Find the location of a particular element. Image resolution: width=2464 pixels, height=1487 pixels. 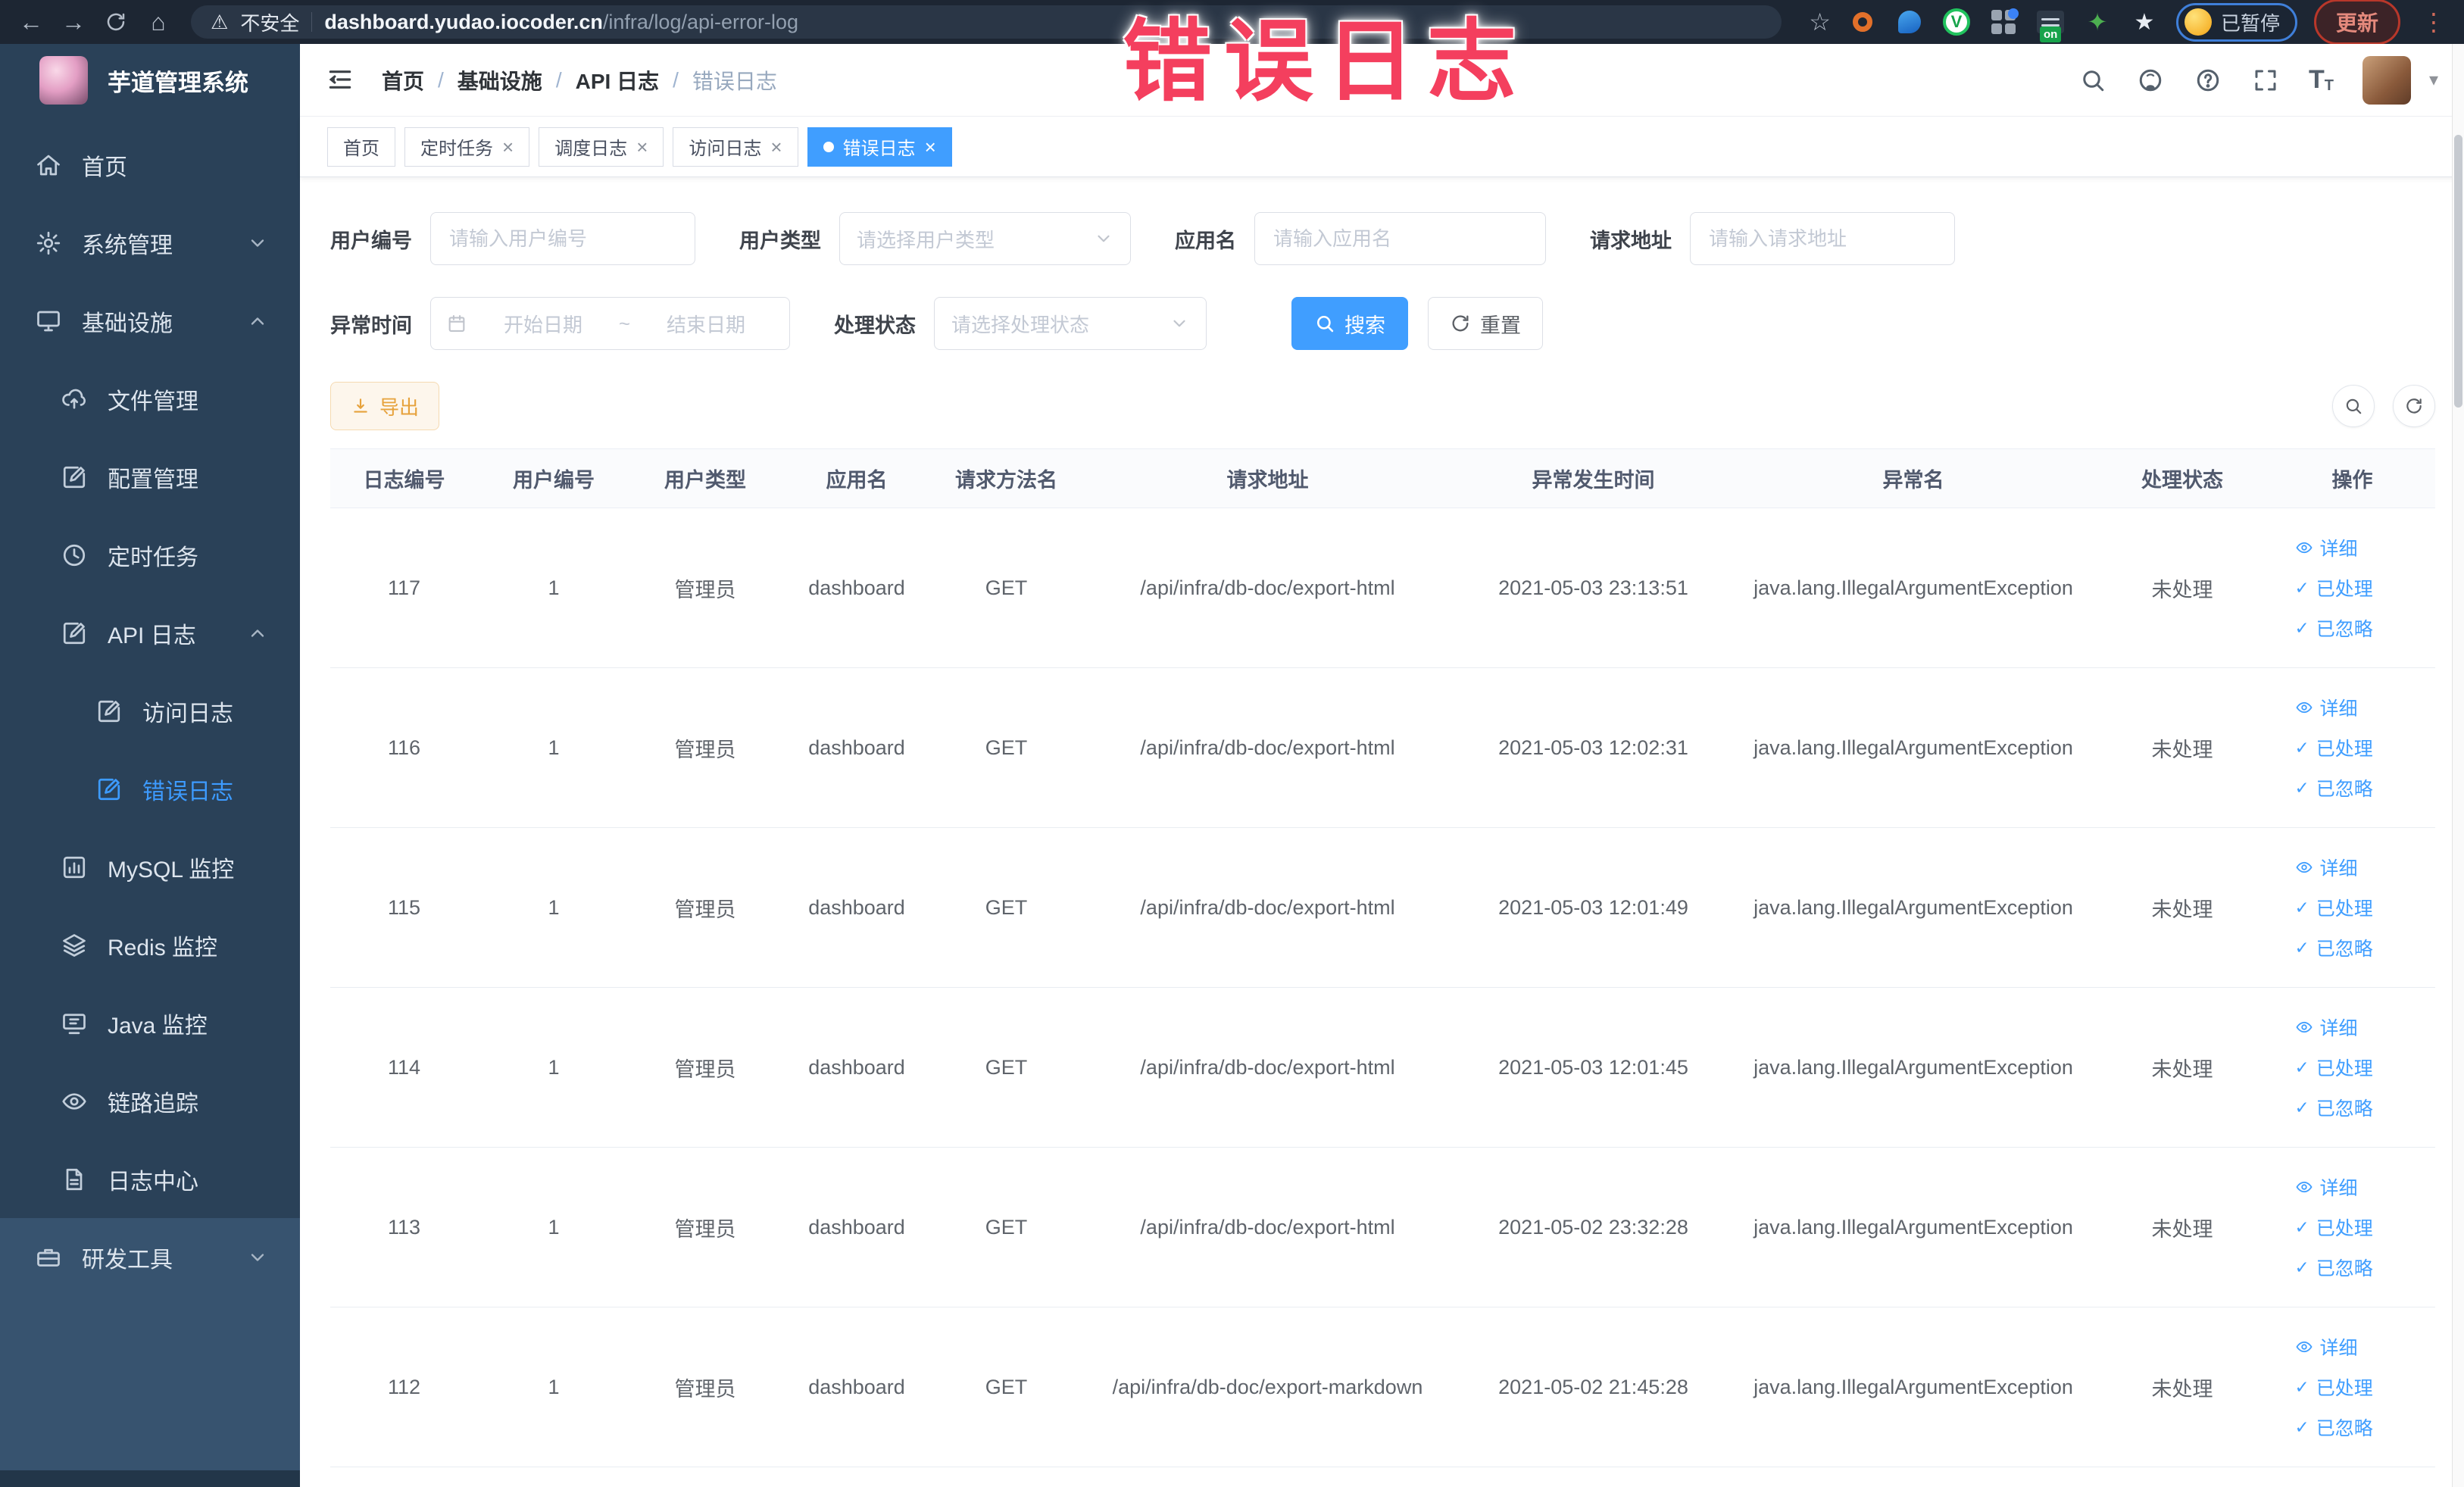

sidebar-item-scheduled-tasks: 定时任务 is located at coordinates (150, 555).